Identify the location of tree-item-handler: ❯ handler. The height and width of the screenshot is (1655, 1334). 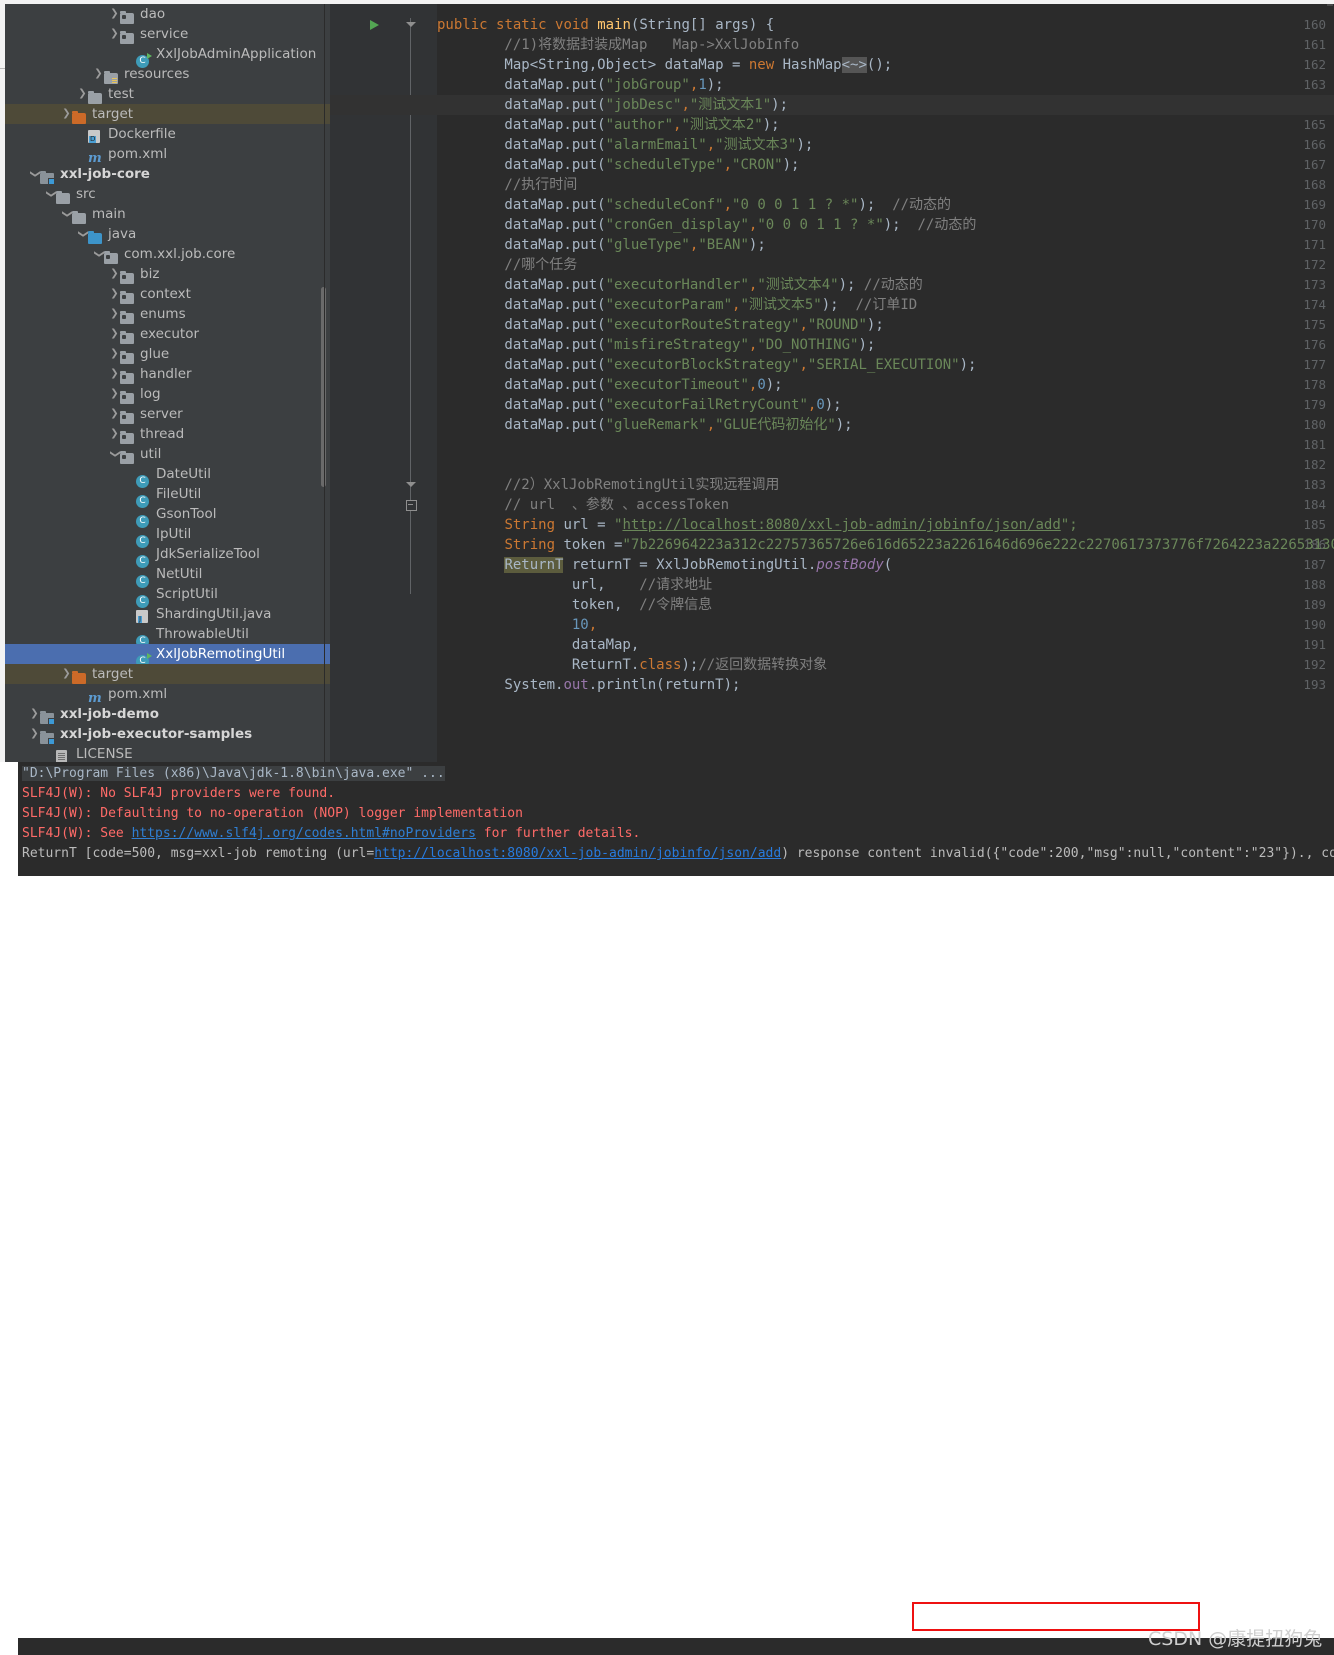
(167, 374).